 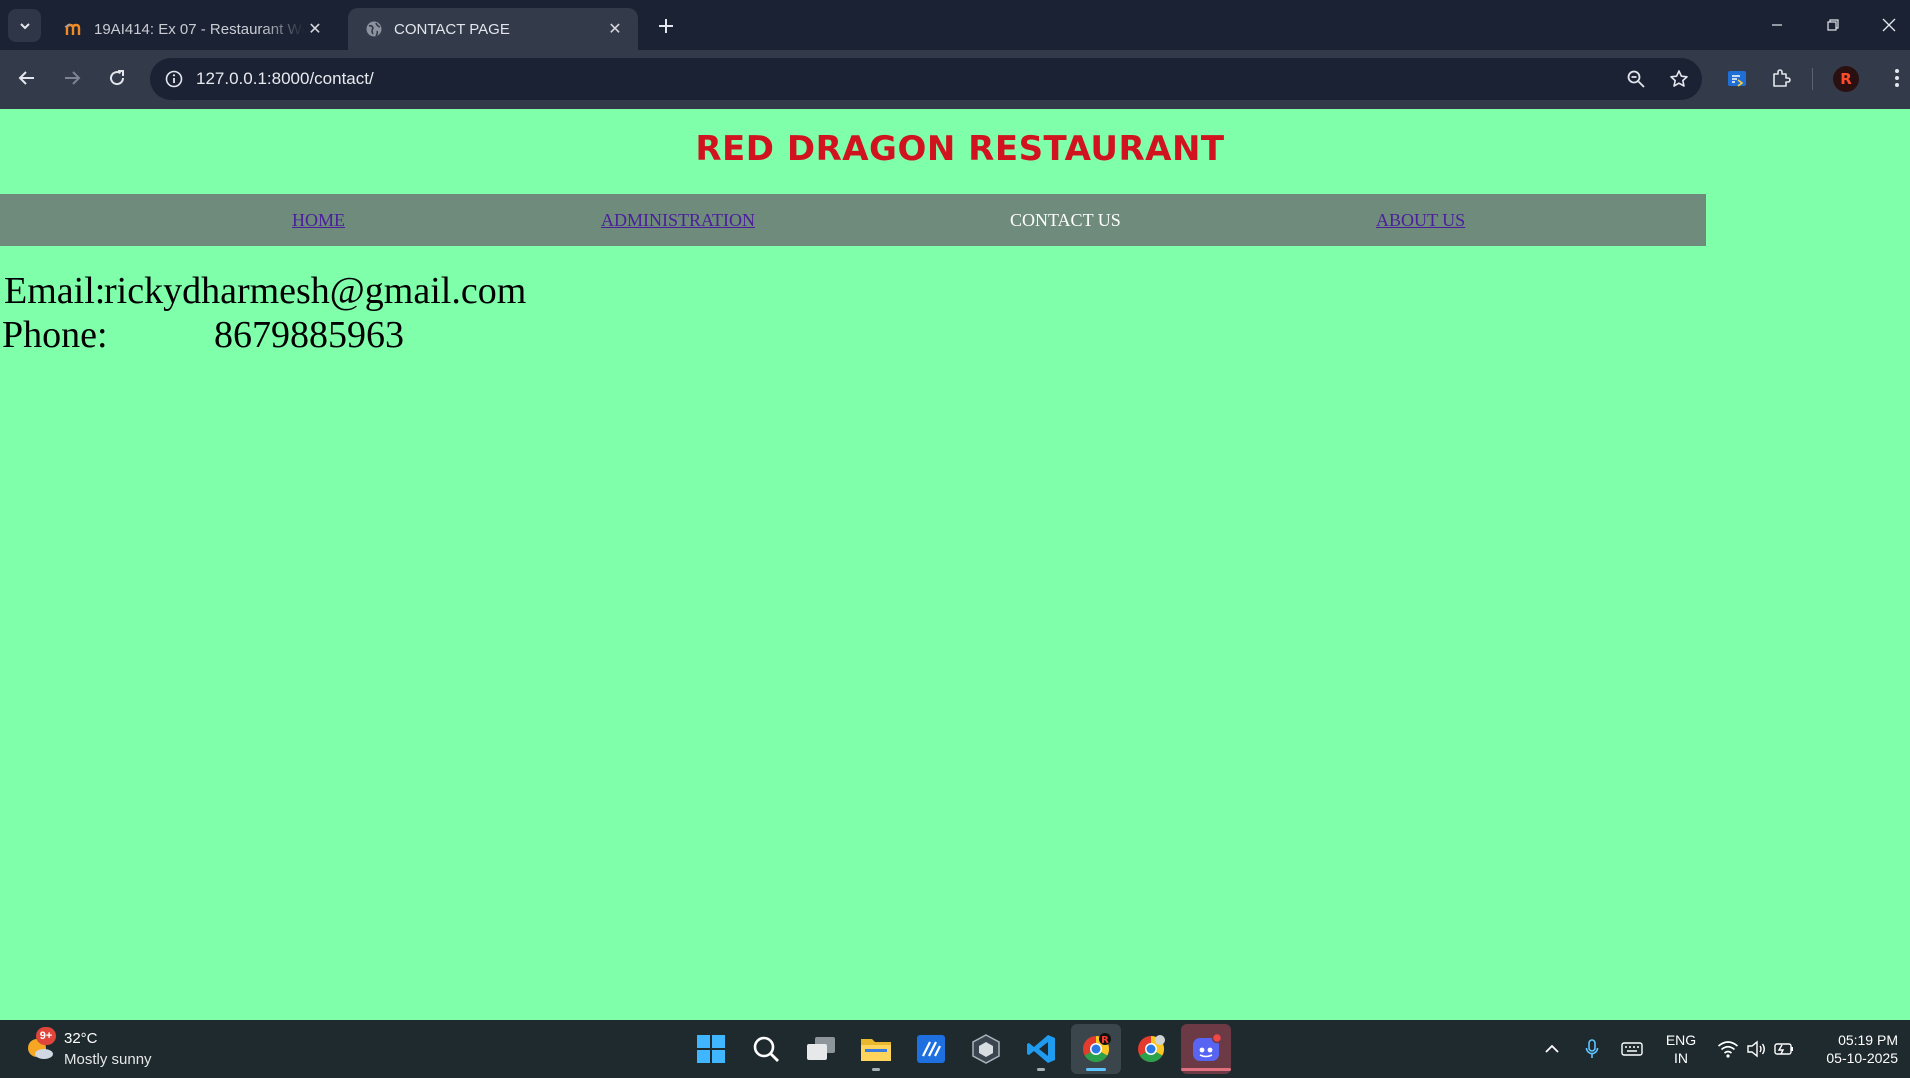 I want to click on search-icon, so click(x=766, y=1049).